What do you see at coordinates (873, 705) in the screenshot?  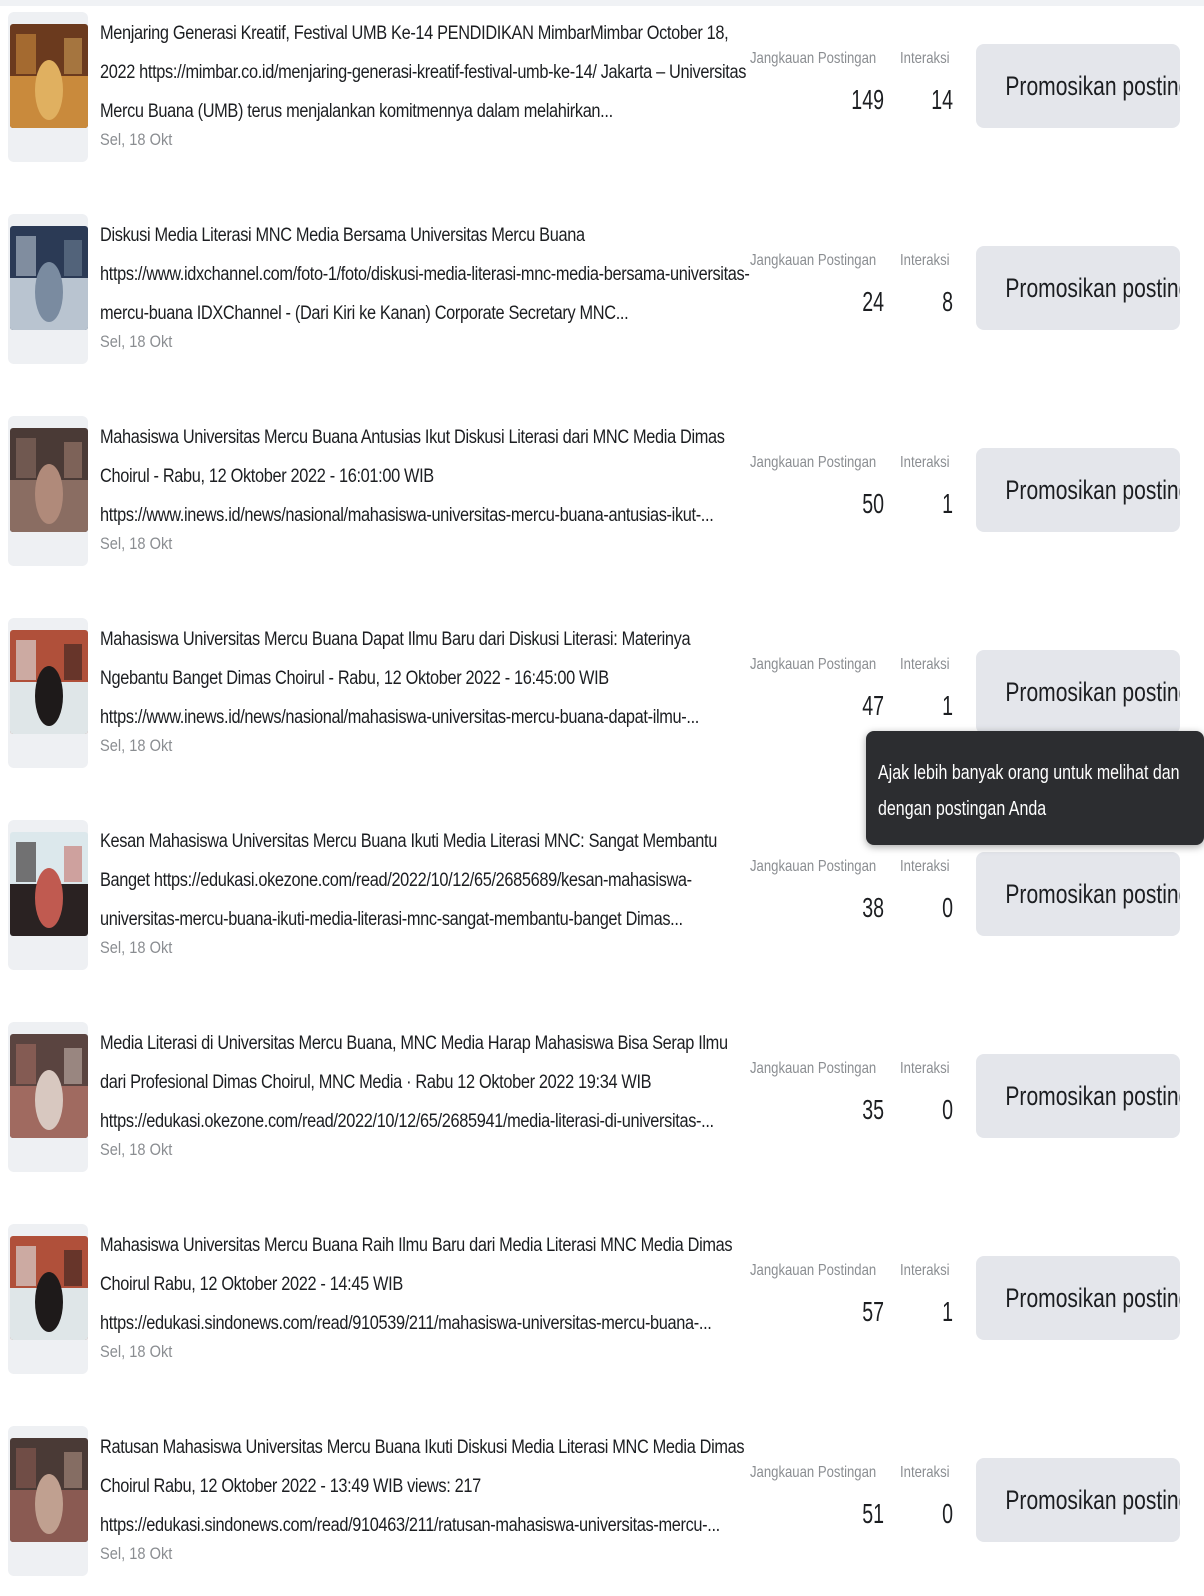 I see `reach-value: 47` at bounding box center [873, 705].